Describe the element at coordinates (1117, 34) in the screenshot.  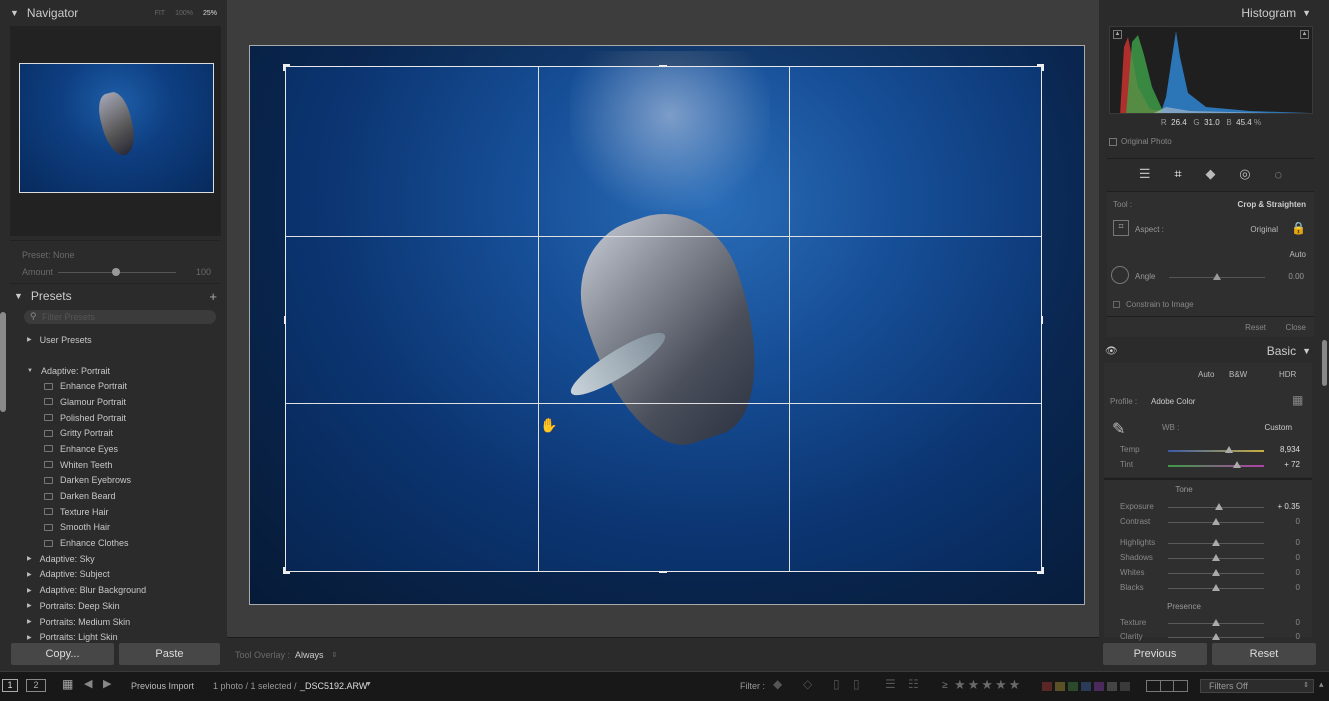
I see `shadow-clipping-icon: ▲` at that location.